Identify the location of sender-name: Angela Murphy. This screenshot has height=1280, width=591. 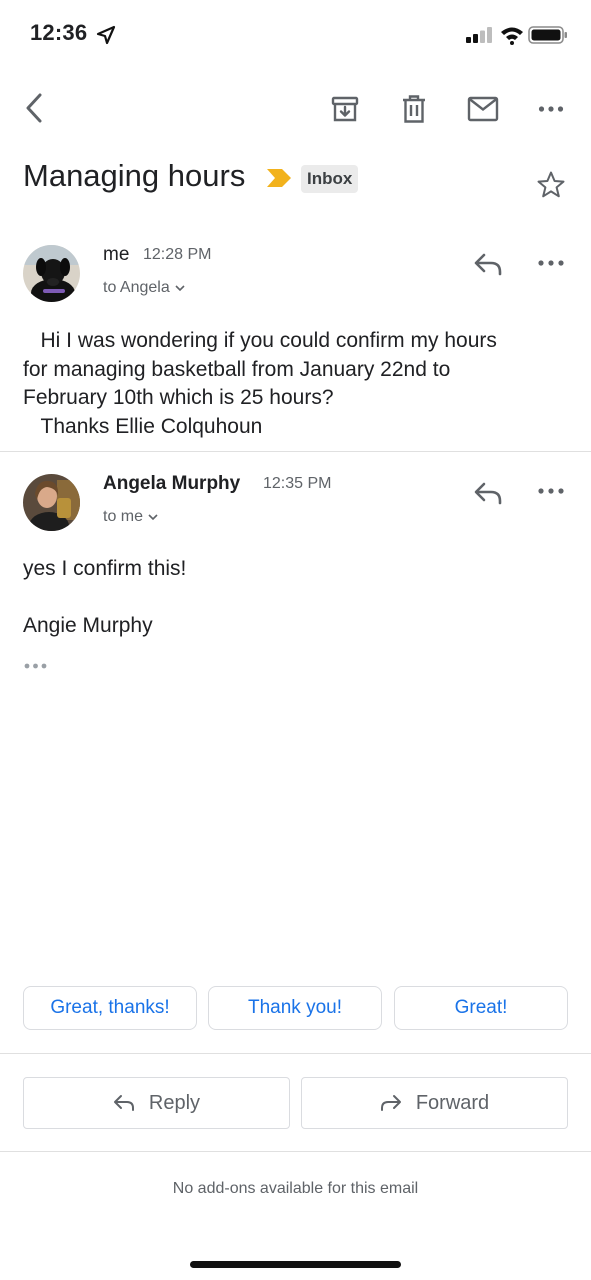
(171, 484).